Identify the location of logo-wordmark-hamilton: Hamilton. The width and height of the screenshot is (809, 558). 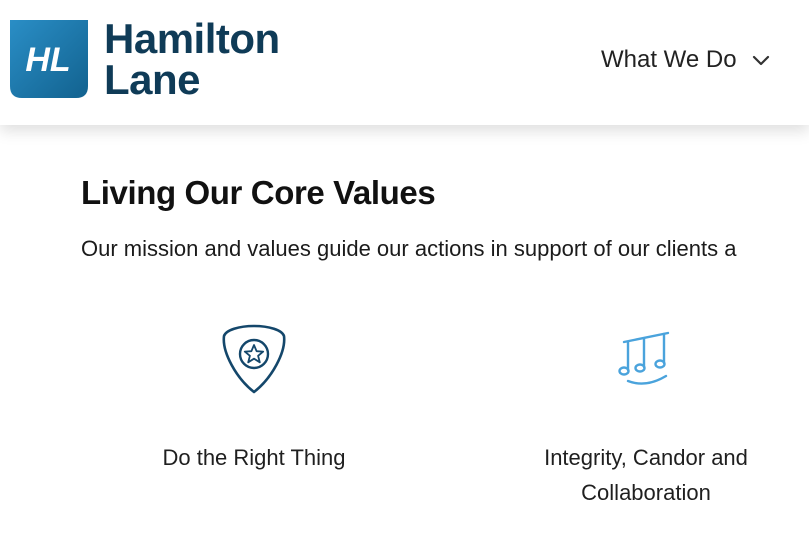
(192, 38).